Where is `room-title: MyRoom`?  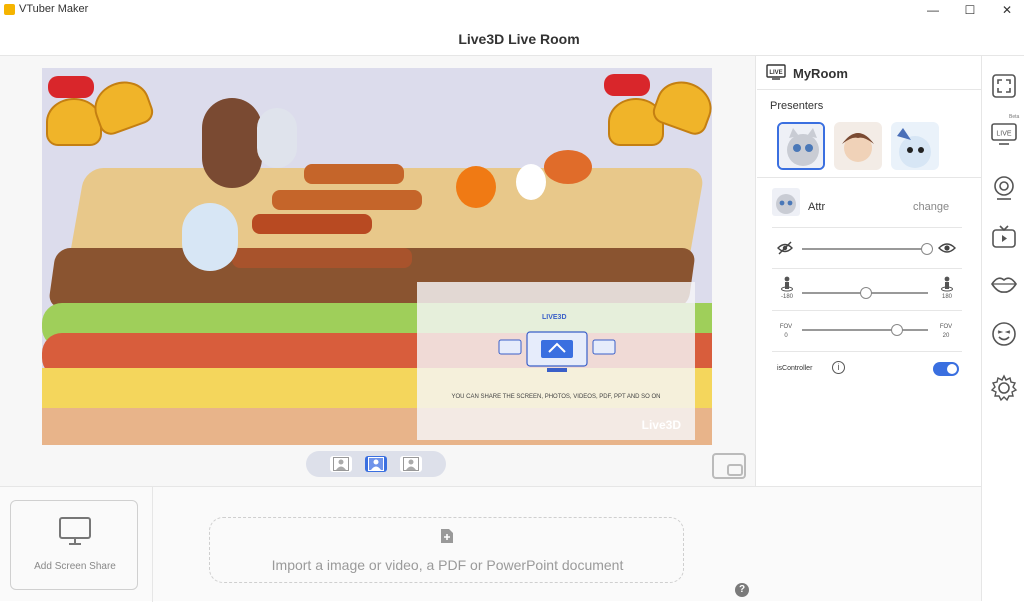
room-title: MyRoom is located at coordinates (820, 73).